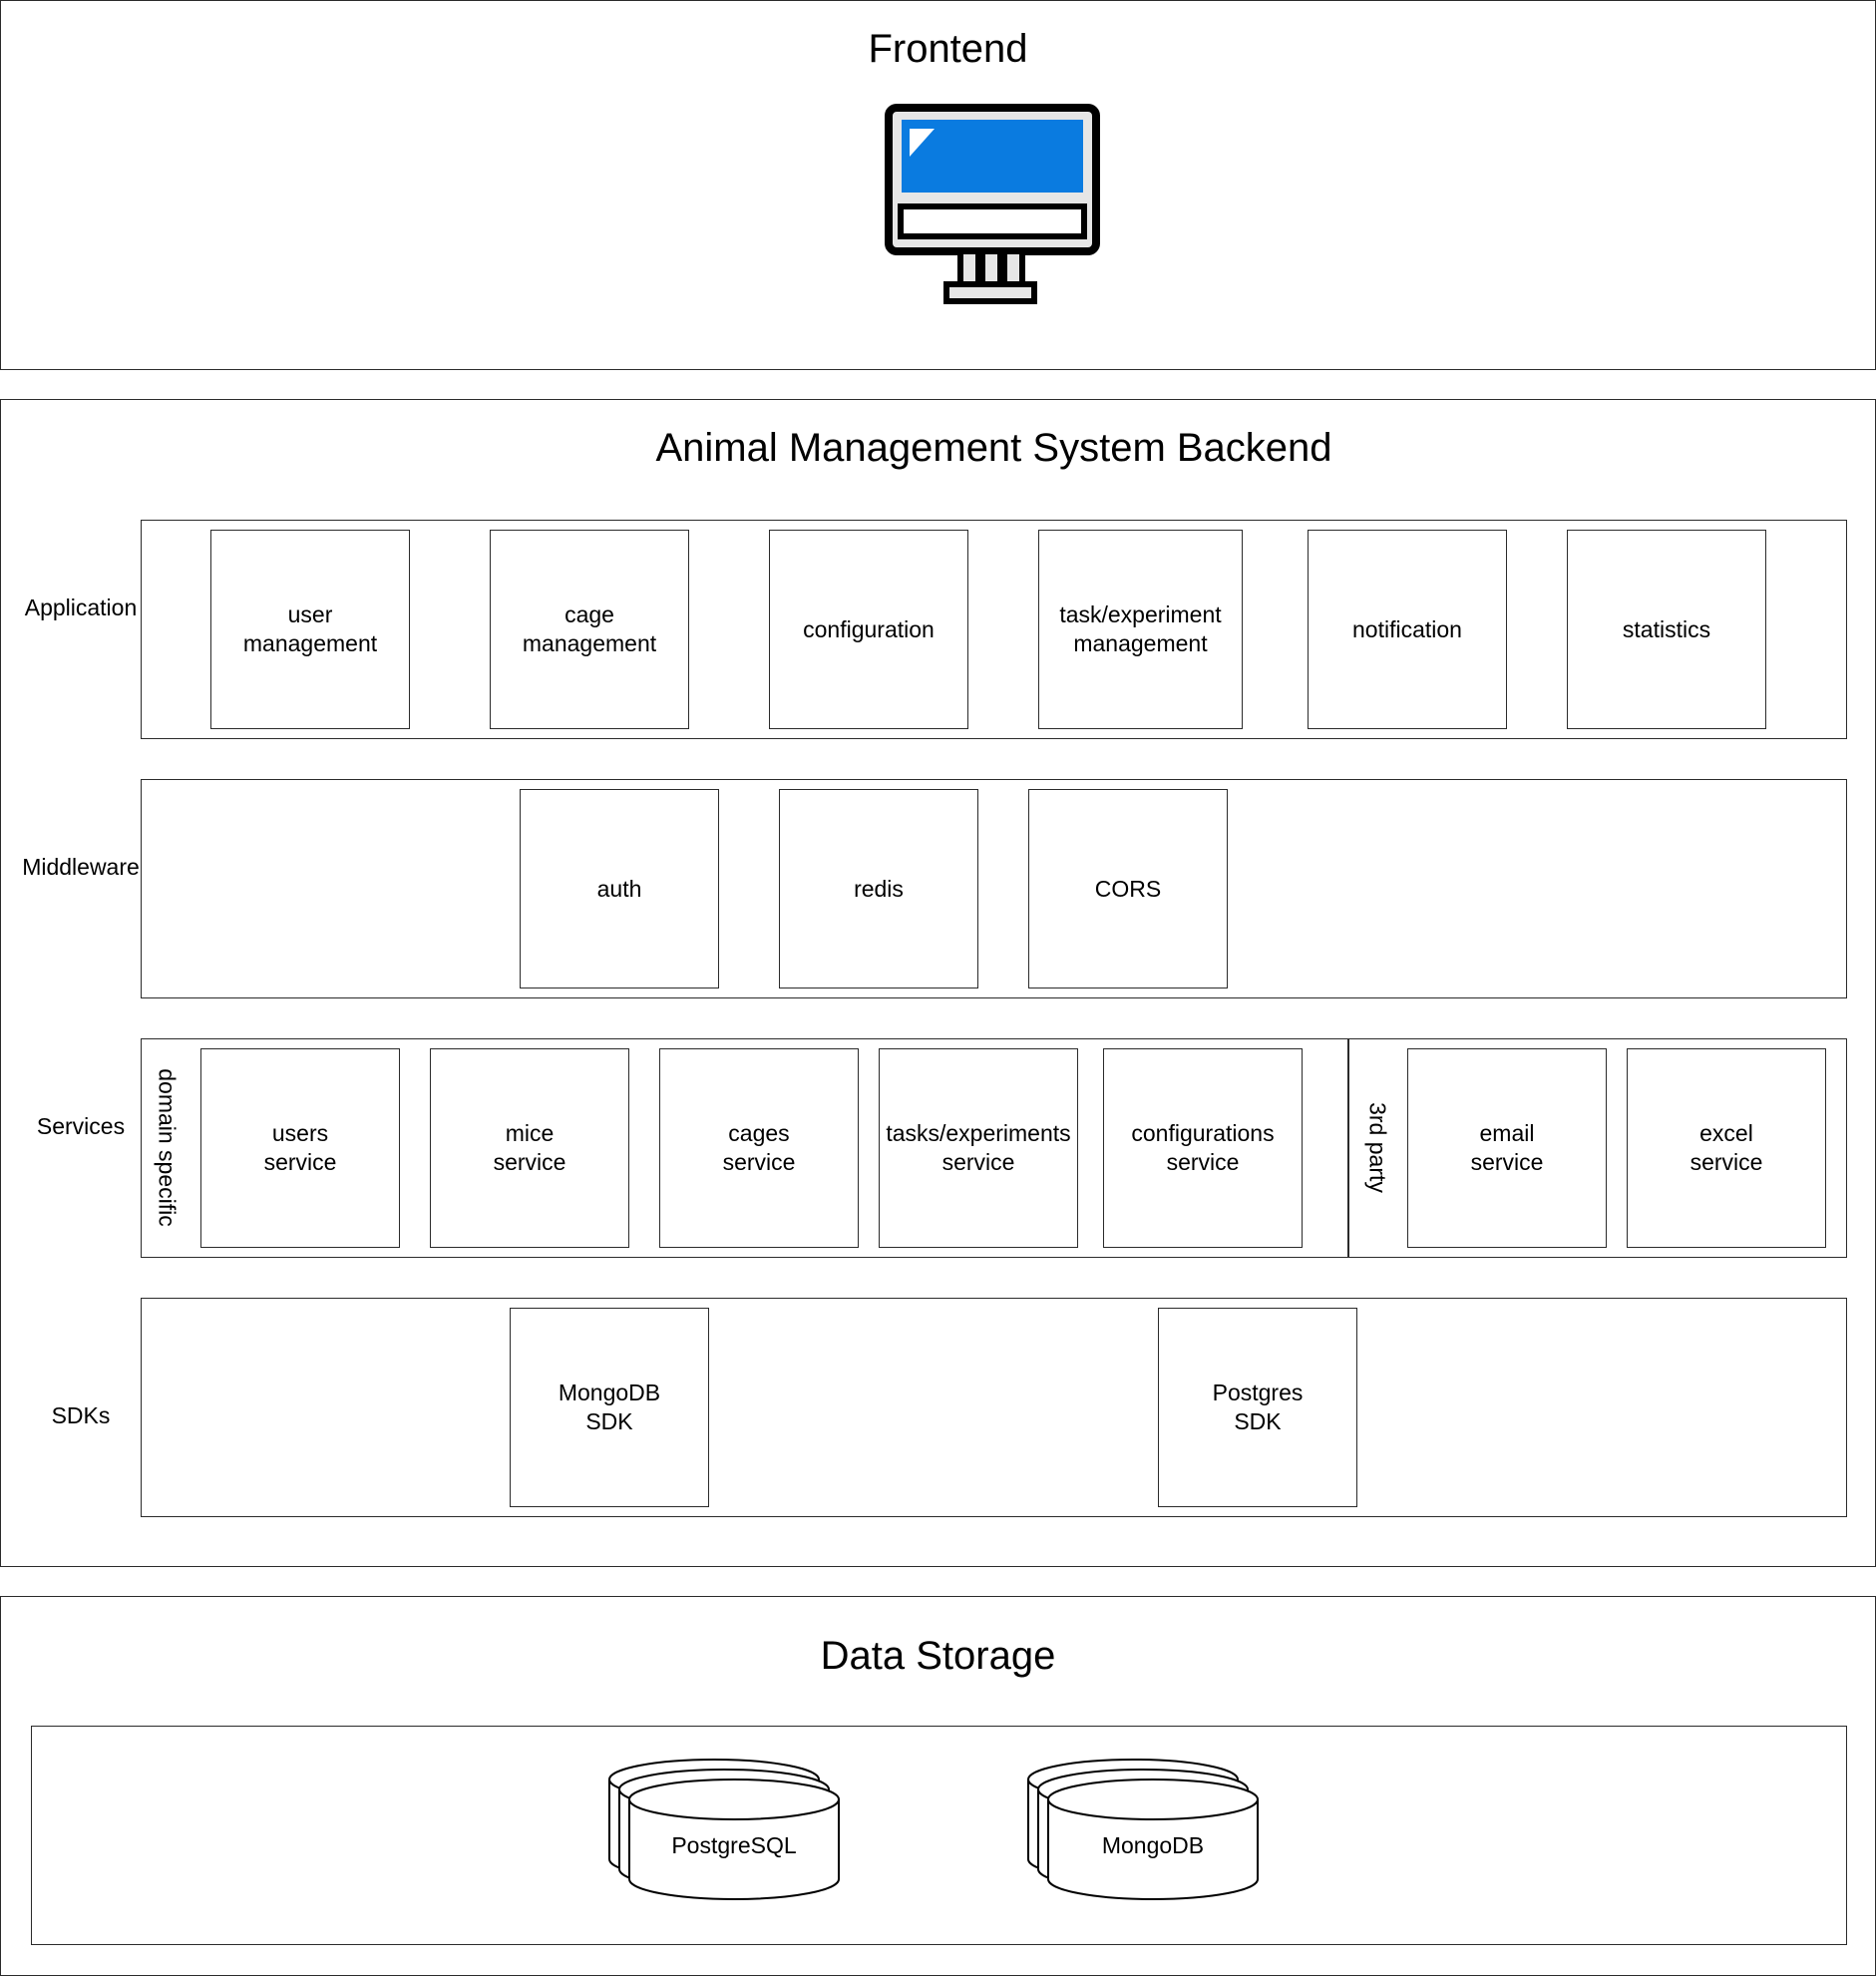  Describe the element at coordinates (300, 1148) in the screenshot. I see `users-service-box: users service` at that location.